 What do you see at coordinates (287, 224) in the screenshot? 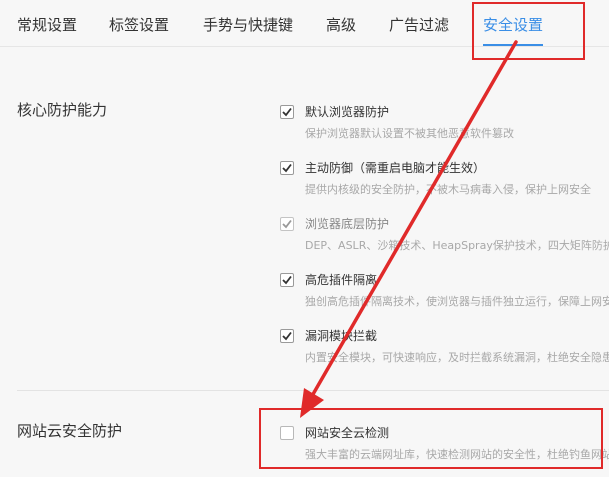
I see `checkbox-browser-low-level-protection` at bounding box center [287, 224].